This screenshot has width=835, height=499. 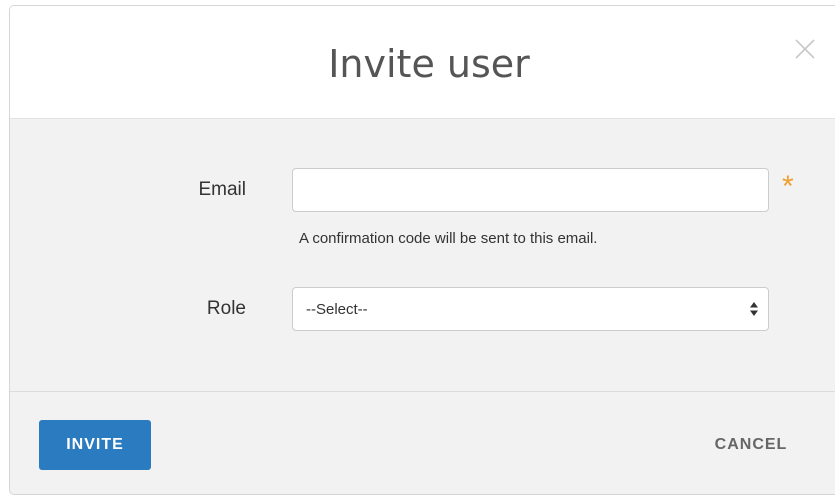 What do you see at coordinates (222, 189) in the screenshot?
I see `email-label: Email` at bounding box center [222, 189].